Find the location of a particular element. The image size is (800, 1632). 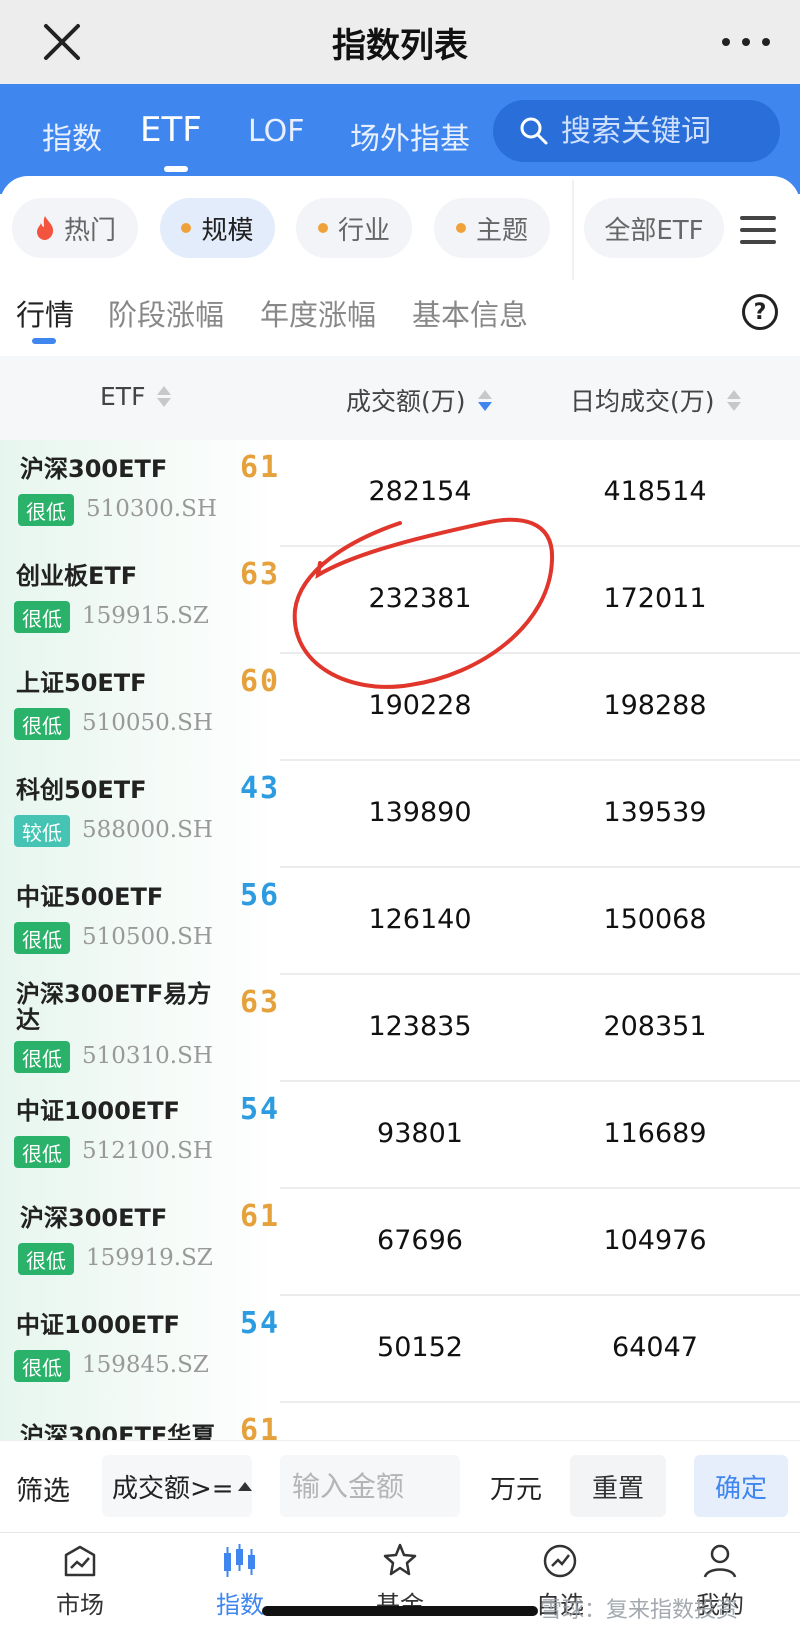

close-icon is located at coordinates (62, 42).